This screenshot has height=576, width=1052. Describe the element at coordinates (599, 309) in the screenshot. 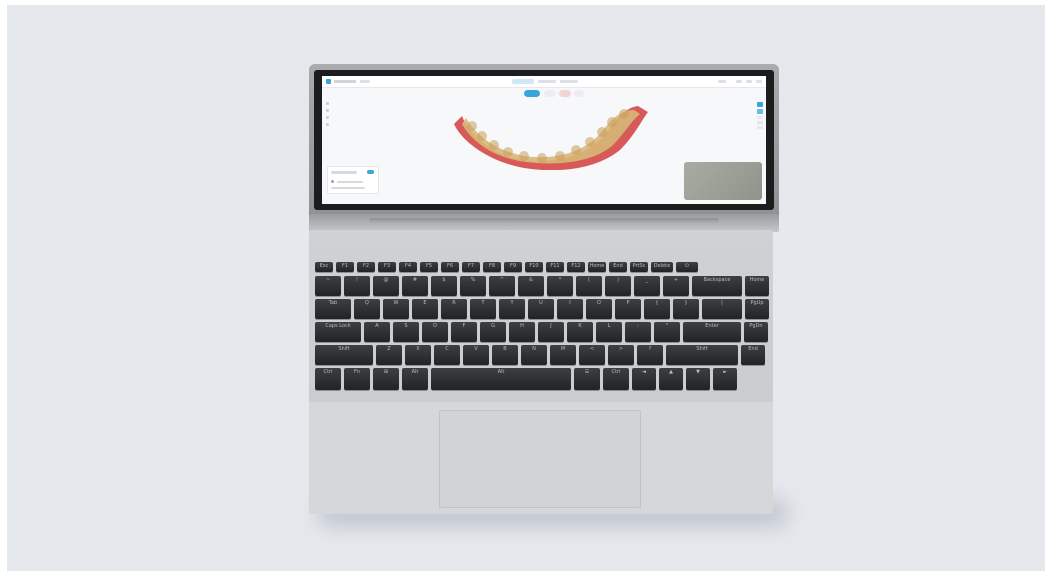

I see `key: O` at that location.